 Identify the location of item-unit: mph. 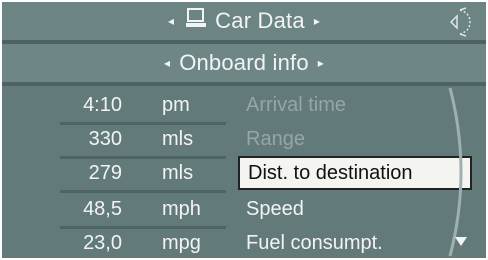
(181, 209).